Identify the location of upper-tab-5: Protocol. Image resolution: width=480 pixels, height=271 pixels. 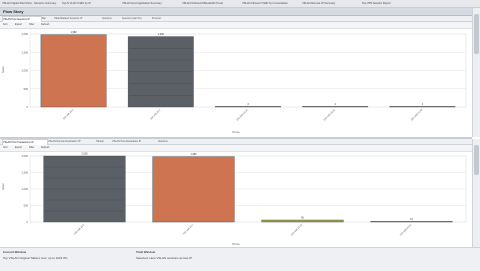
(162, 18).